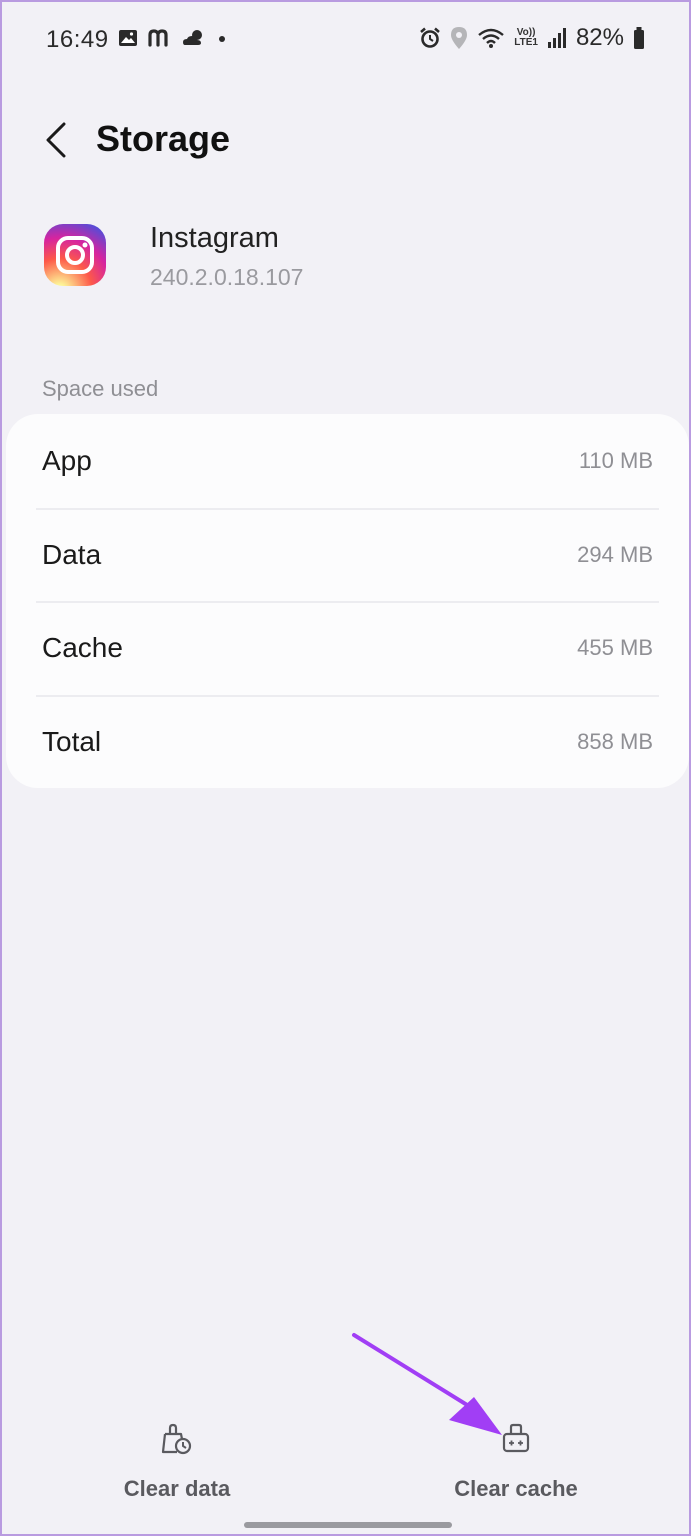  What do you see at coordinates (214, 238) in the screenshot?
I see `app-name: Instagram` at bounding box center [214, 238].